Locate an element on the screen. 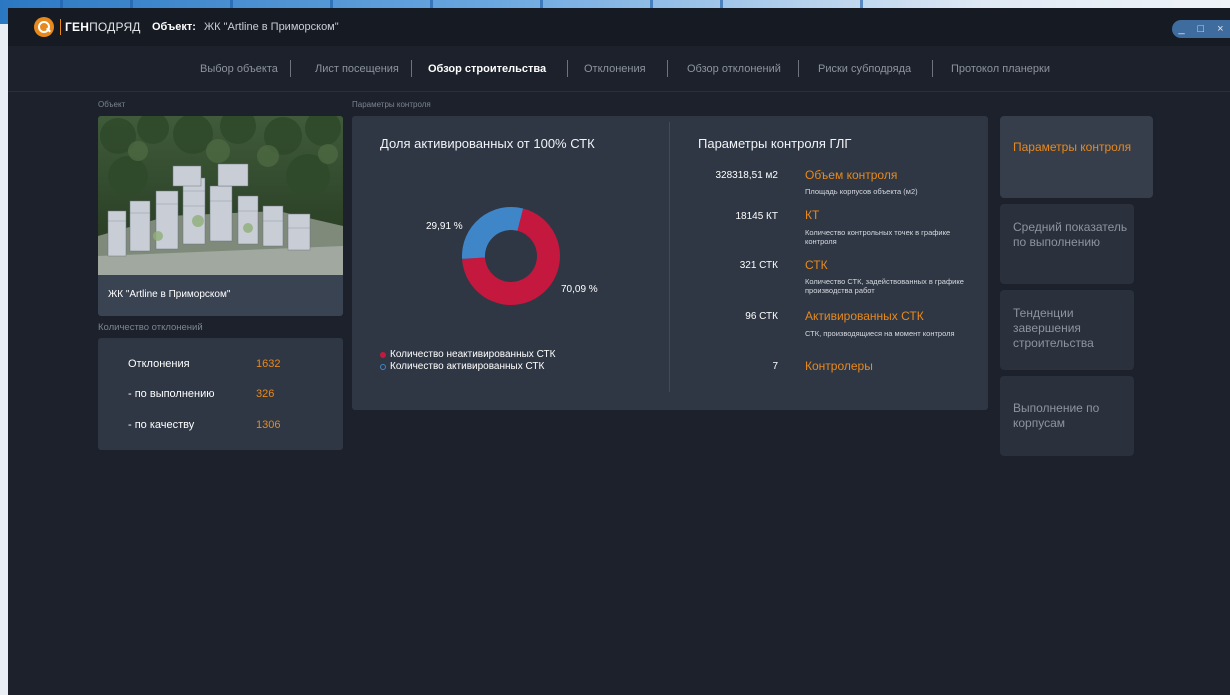  donut-label-activated: 29,91 % is located at coordinates (444, 226).